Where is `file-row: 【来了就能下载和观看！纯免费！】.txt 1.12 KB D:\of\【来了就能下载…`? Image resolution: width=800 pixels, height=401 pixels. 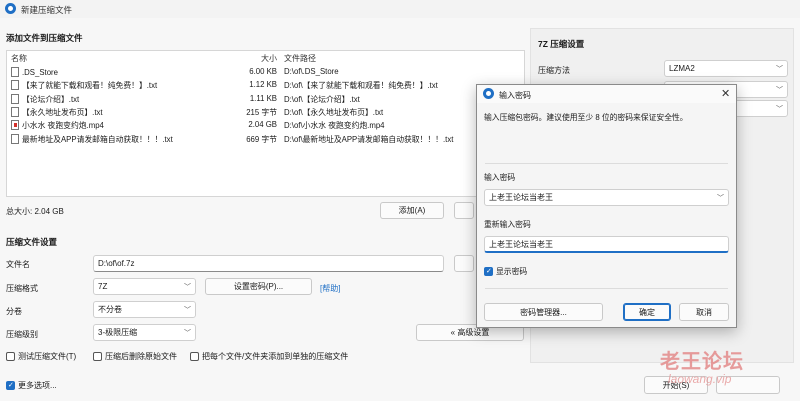 file-row: 【来了就能下载和观看！纯免费！】.txt 1.12 KB D:\of\【来了就能下载… is located at coordinates (265, 85).